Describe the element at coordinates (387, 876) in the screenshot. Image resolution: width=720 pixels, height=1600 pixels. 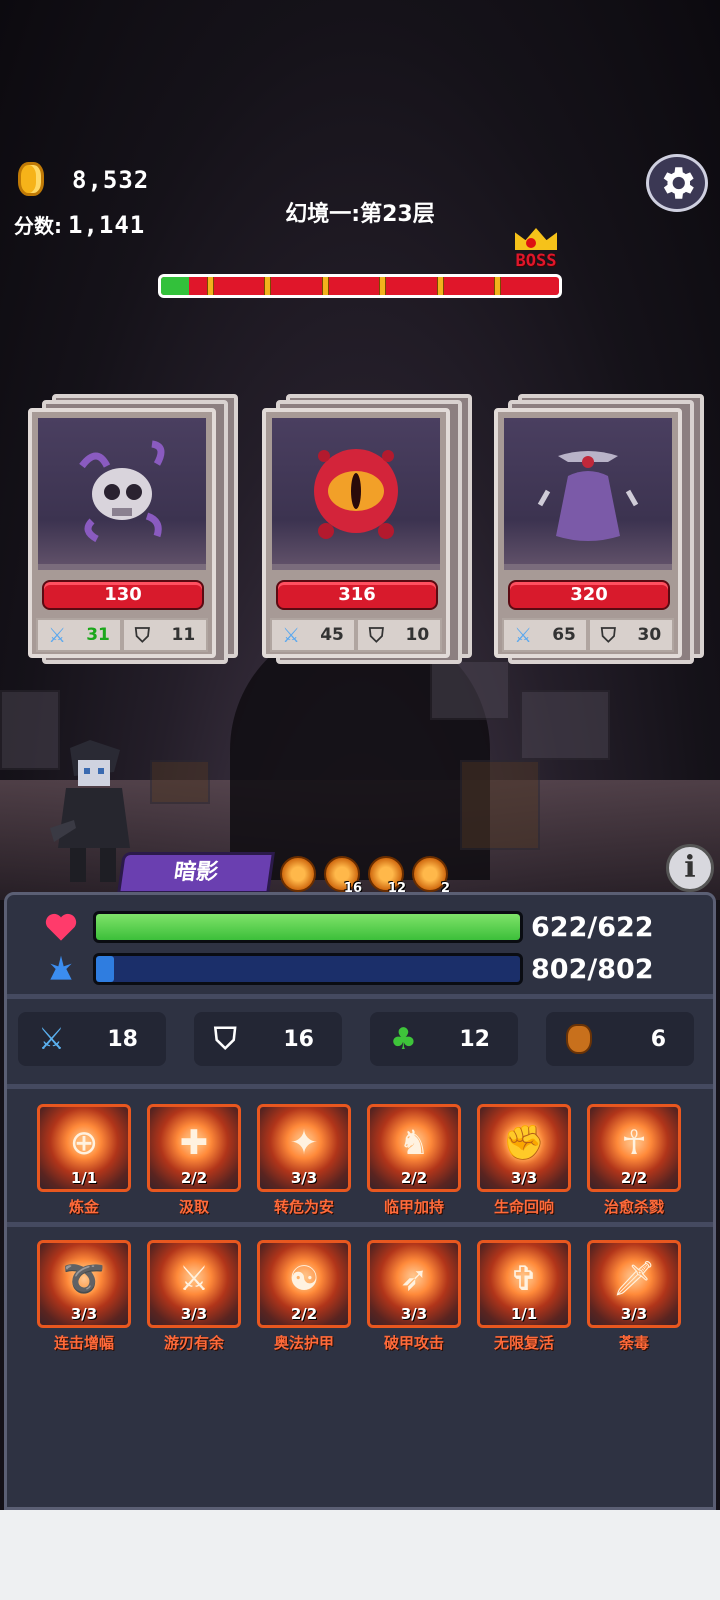
I see `buff-badge-fist: 12` at that location.